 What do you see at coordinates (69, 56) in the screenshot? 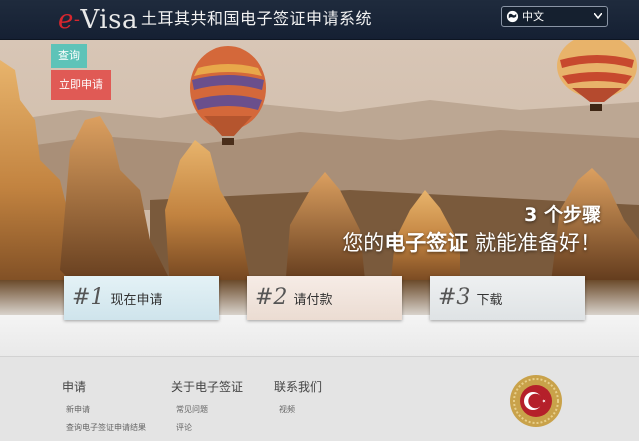
I see `query-button: 查询` at bounding box center [69, 56].